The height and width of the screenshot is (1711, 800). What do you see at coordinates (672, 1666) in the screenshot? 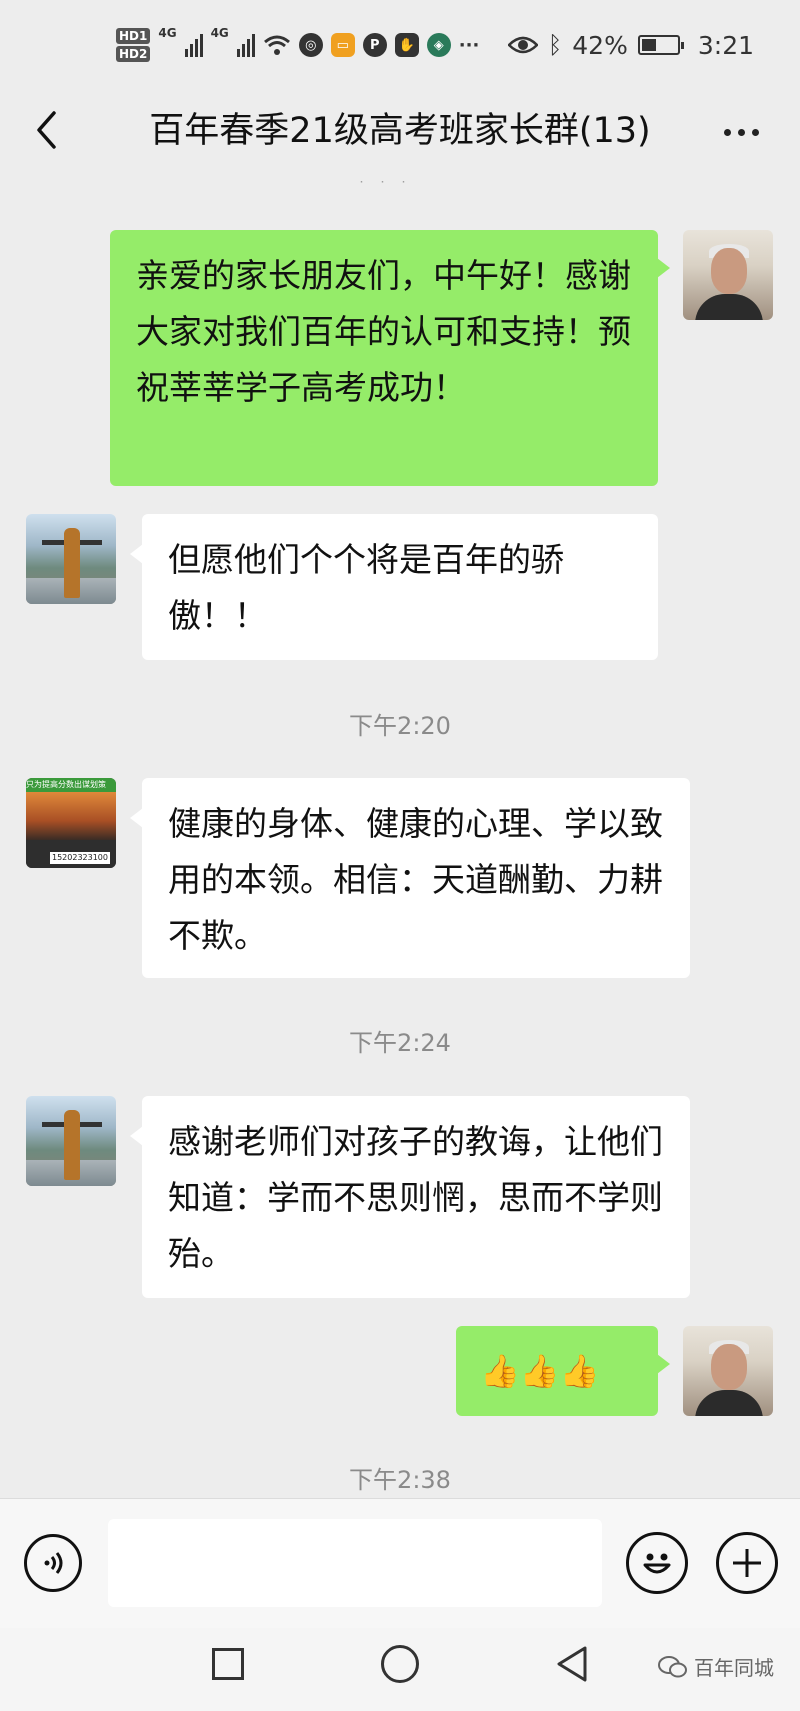
I see `wechat-icon` at bounding box center [672, 1666].